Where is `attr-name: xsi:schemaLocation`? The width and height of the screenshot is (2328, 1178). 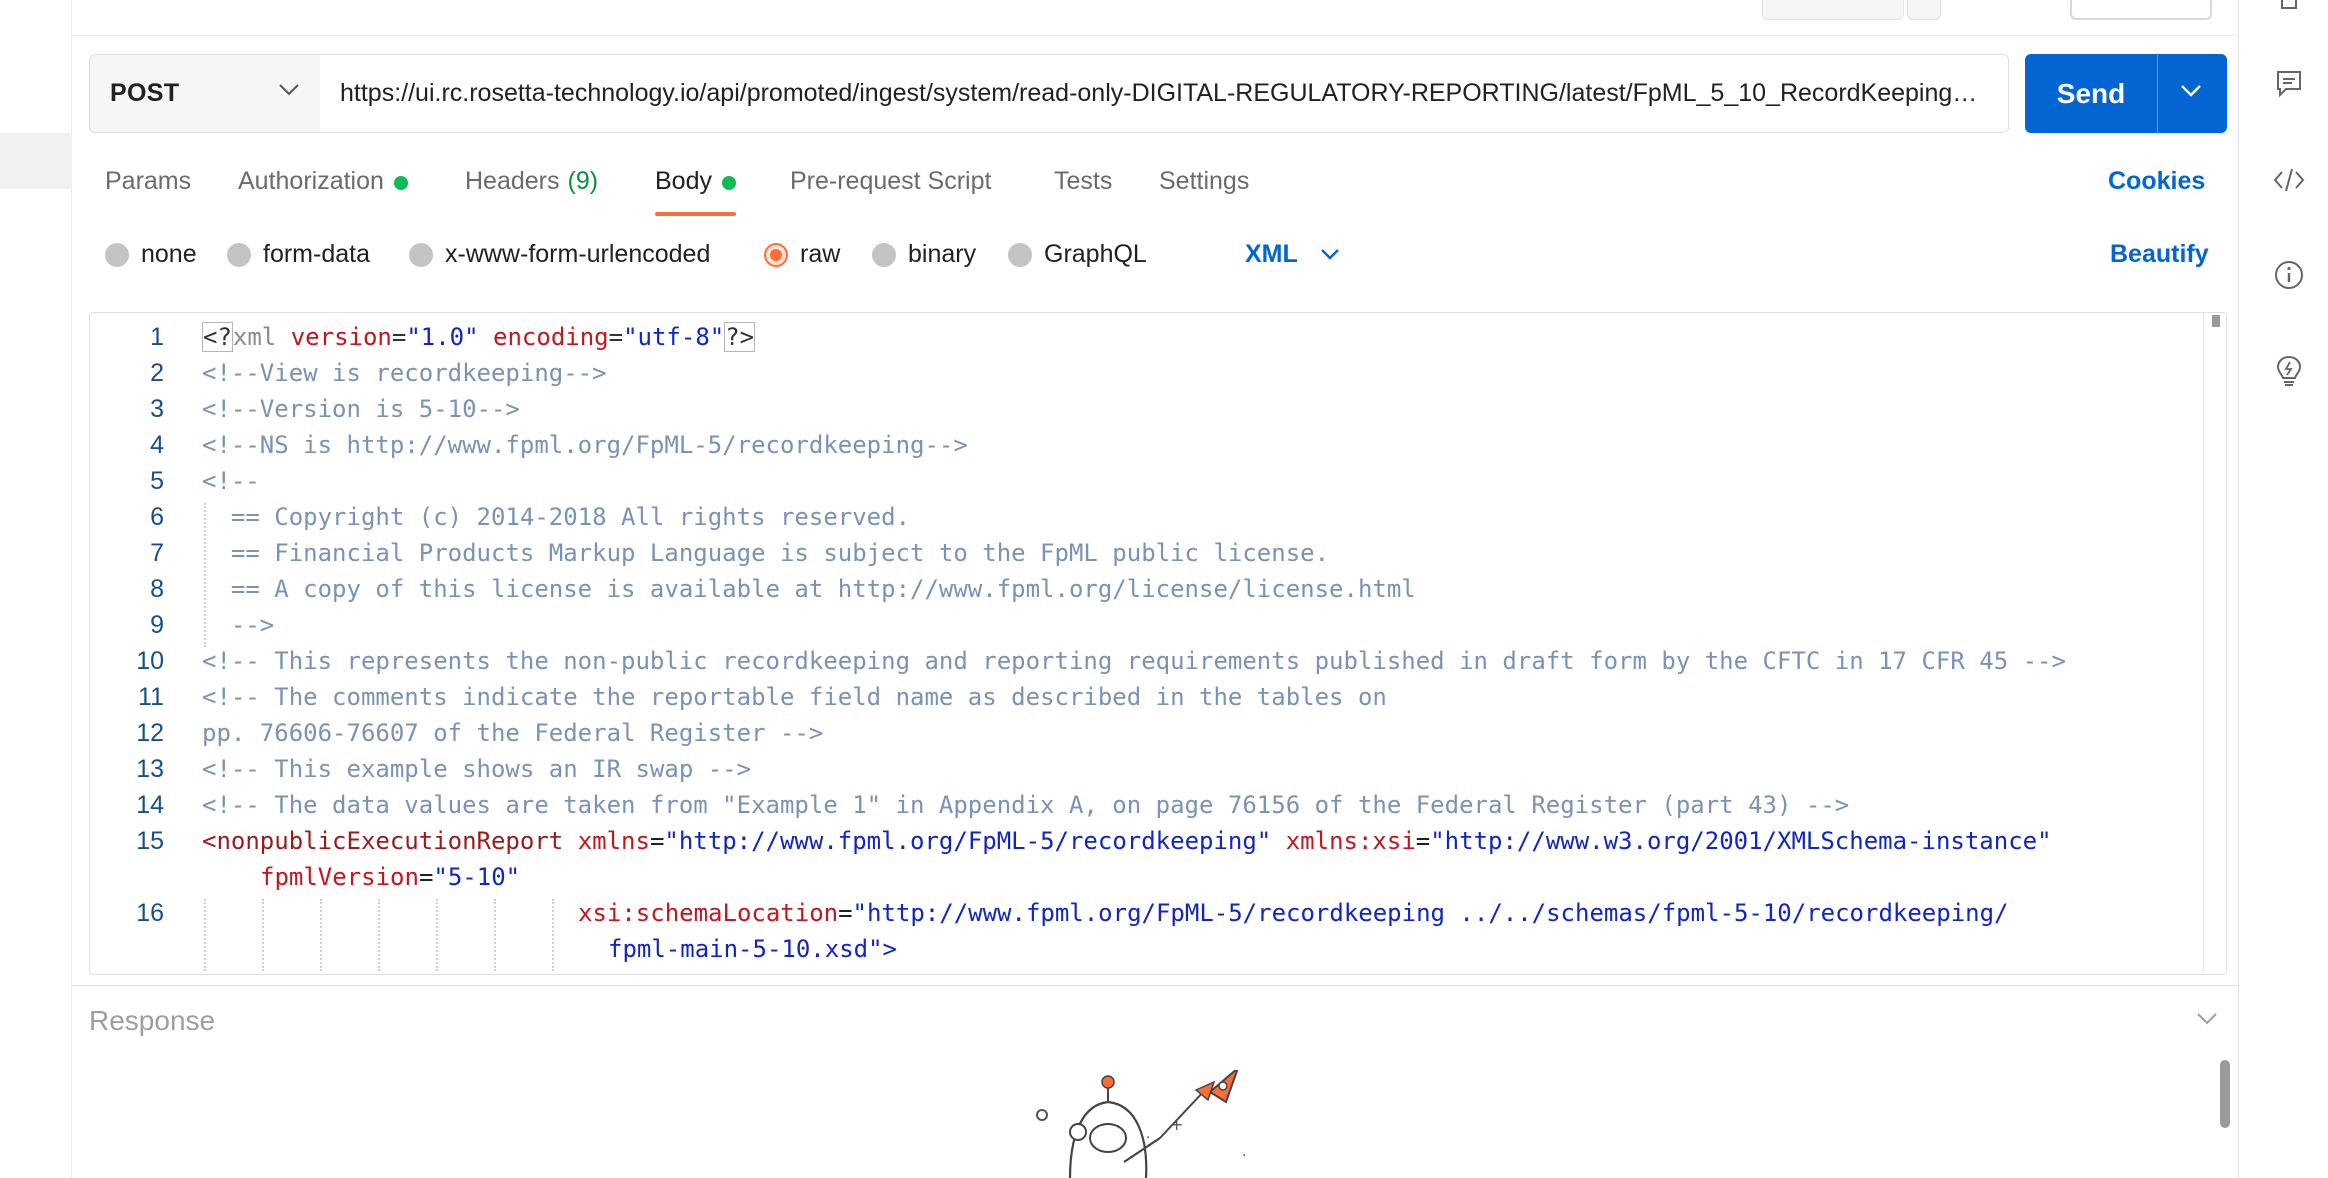 attr-name: xsi:schemaLocation is located at coordinates (708, 913).